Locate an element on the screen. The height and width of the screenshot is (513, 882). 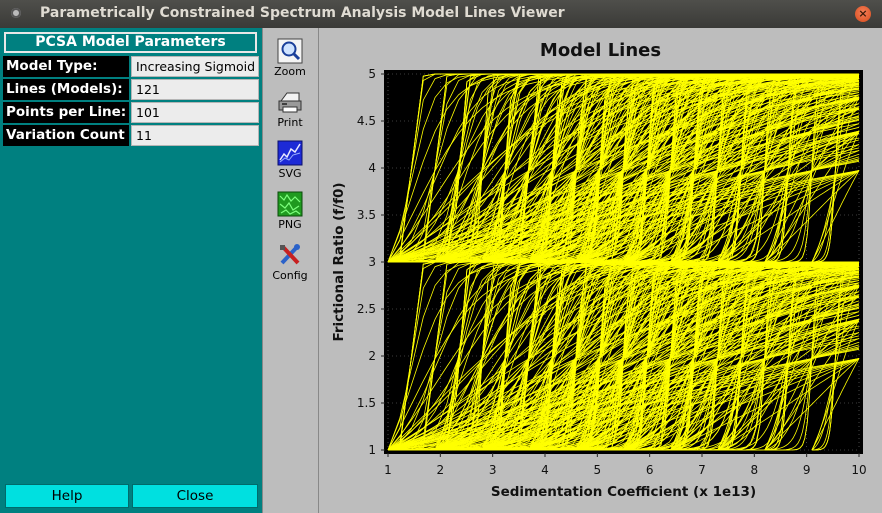
zoom-icon is located at coordinates (290, 51).